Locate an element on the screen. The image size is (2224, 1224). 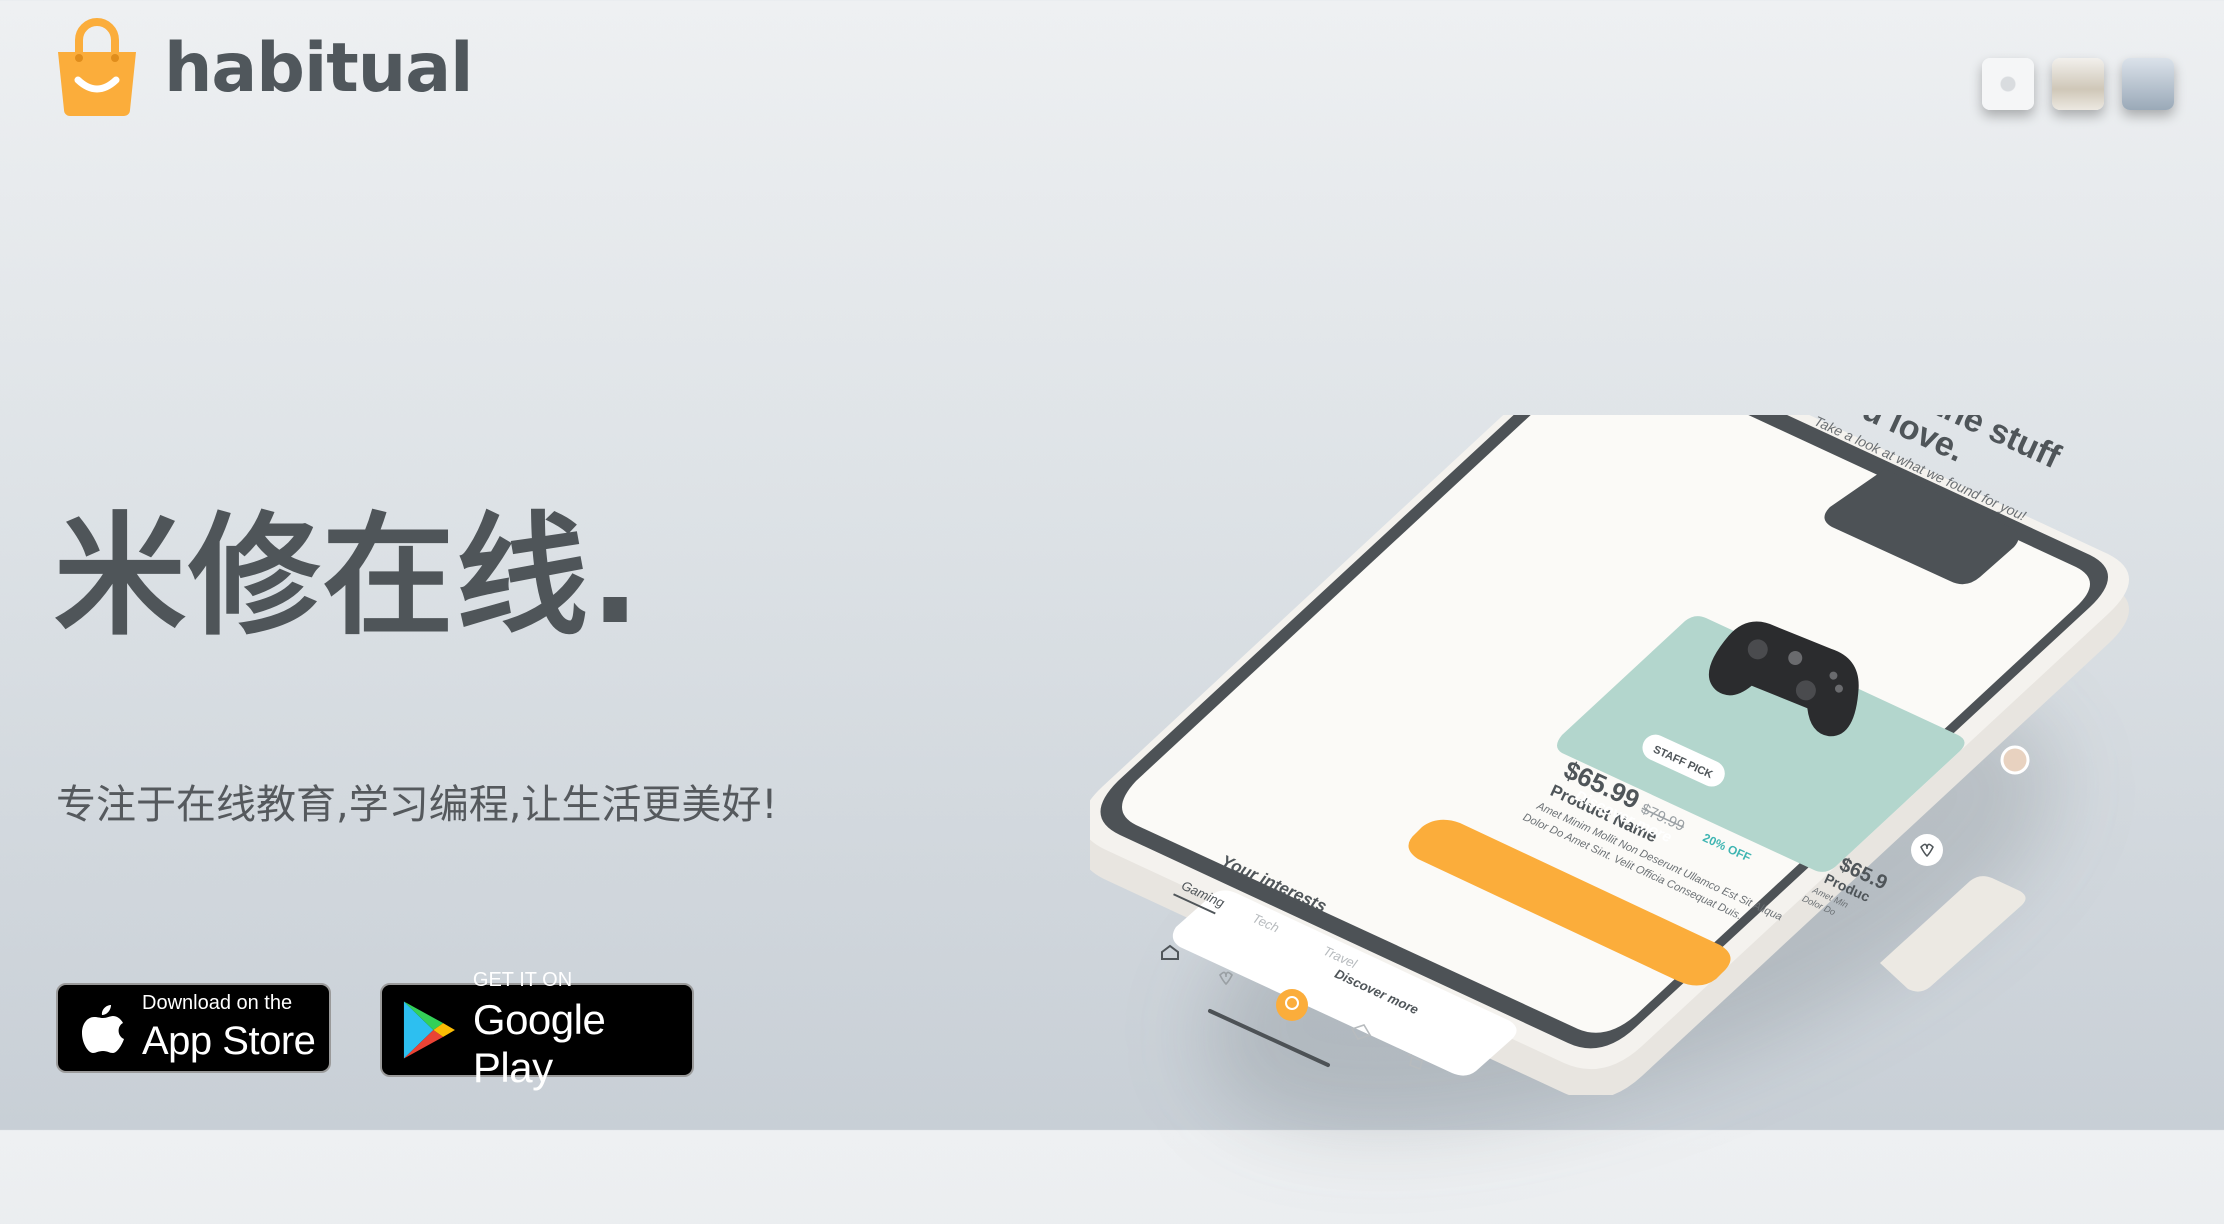
logo: habitual is located at coordinates (263, 68).